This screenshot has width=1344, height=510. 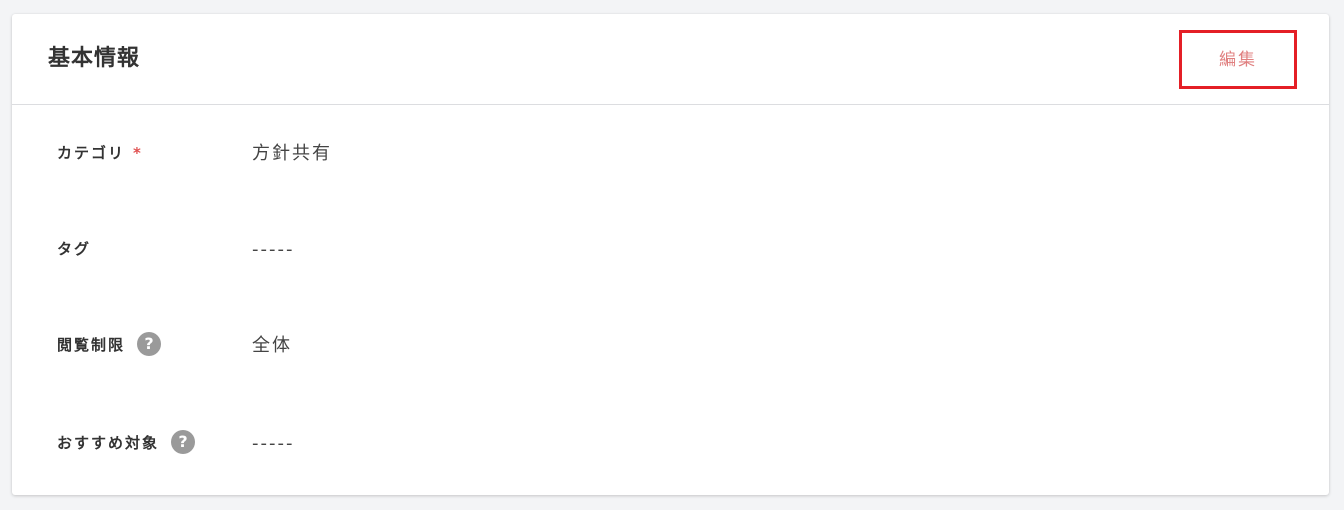 I want to click on required-mark: *, so click(x=138, y=153).